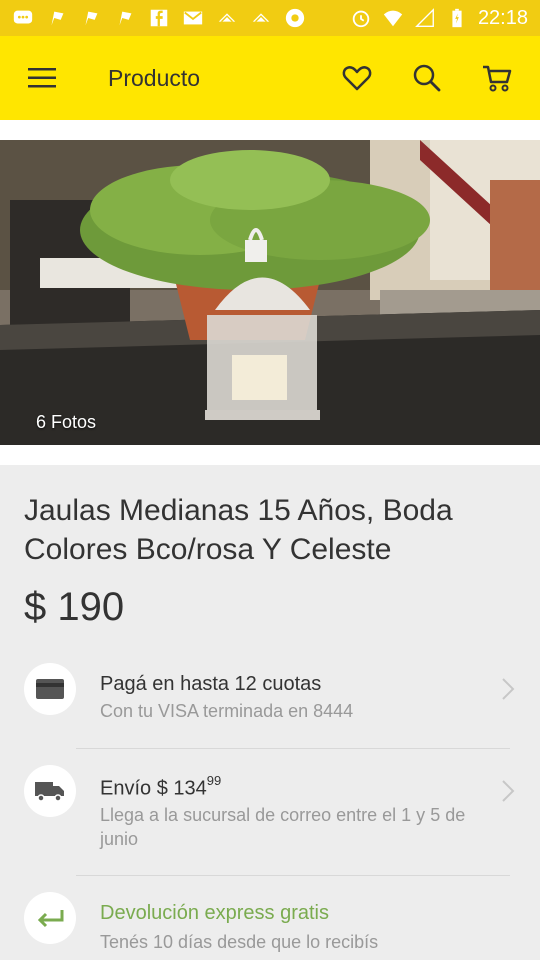  What do you see at coordinates (239, 942) in the screenshot?
I see `returns-subtitle: Tenés 10 días desde que lo recibís` at bounding box center [239, 942].